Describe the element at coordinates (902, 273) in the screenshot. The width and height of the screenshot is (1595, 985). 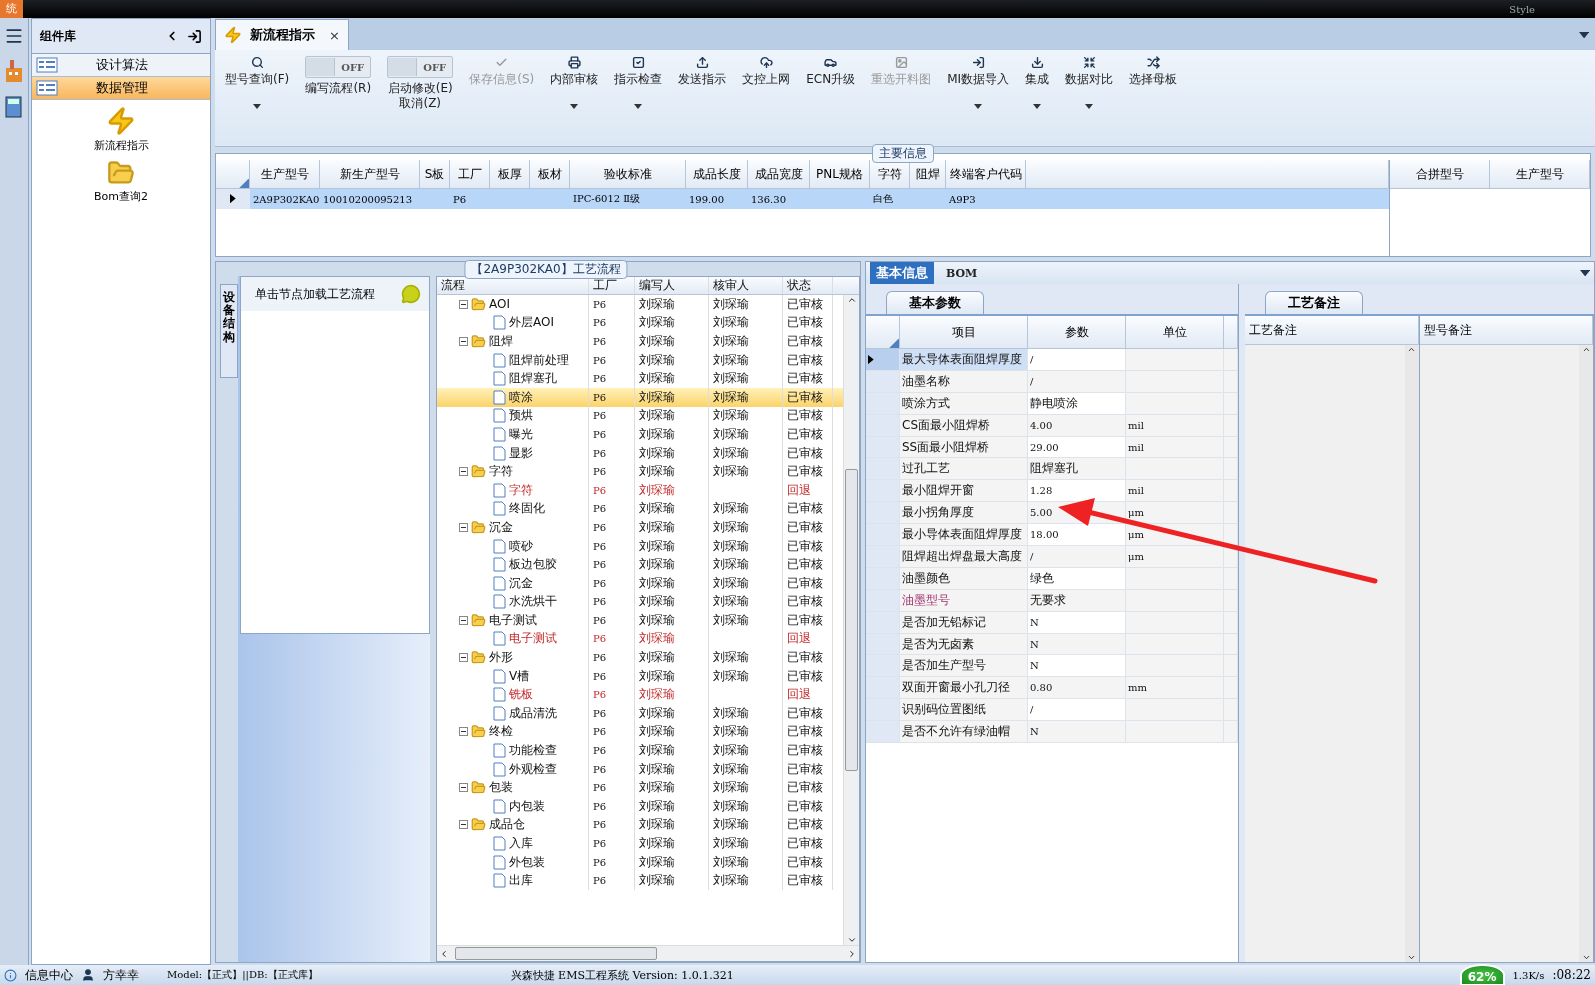
I see `tab: 基本信息` at that location.